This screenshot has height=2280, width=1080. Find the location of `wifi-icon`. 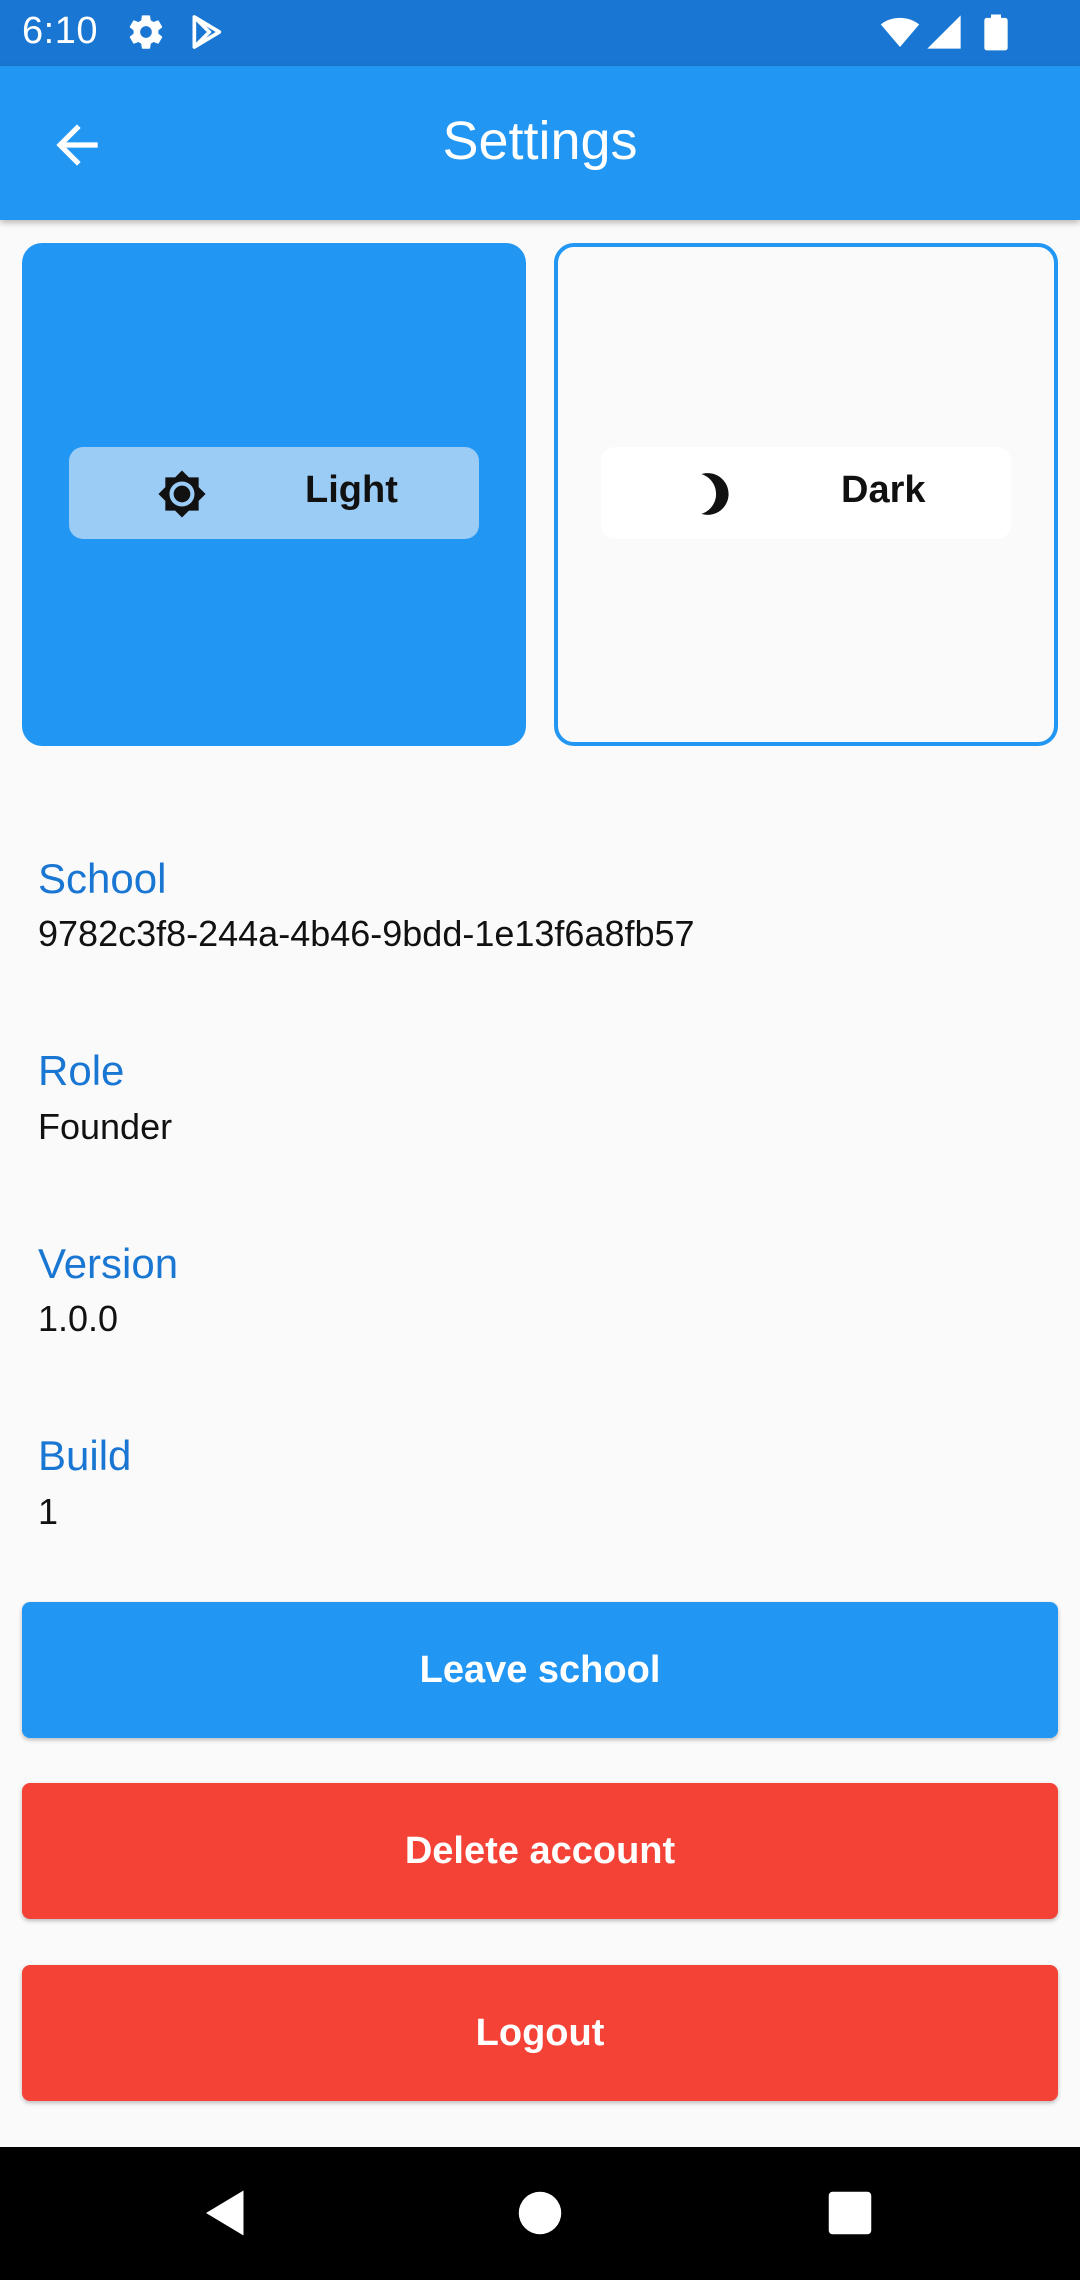

wifi-icon is located at coordinates (900, 32).